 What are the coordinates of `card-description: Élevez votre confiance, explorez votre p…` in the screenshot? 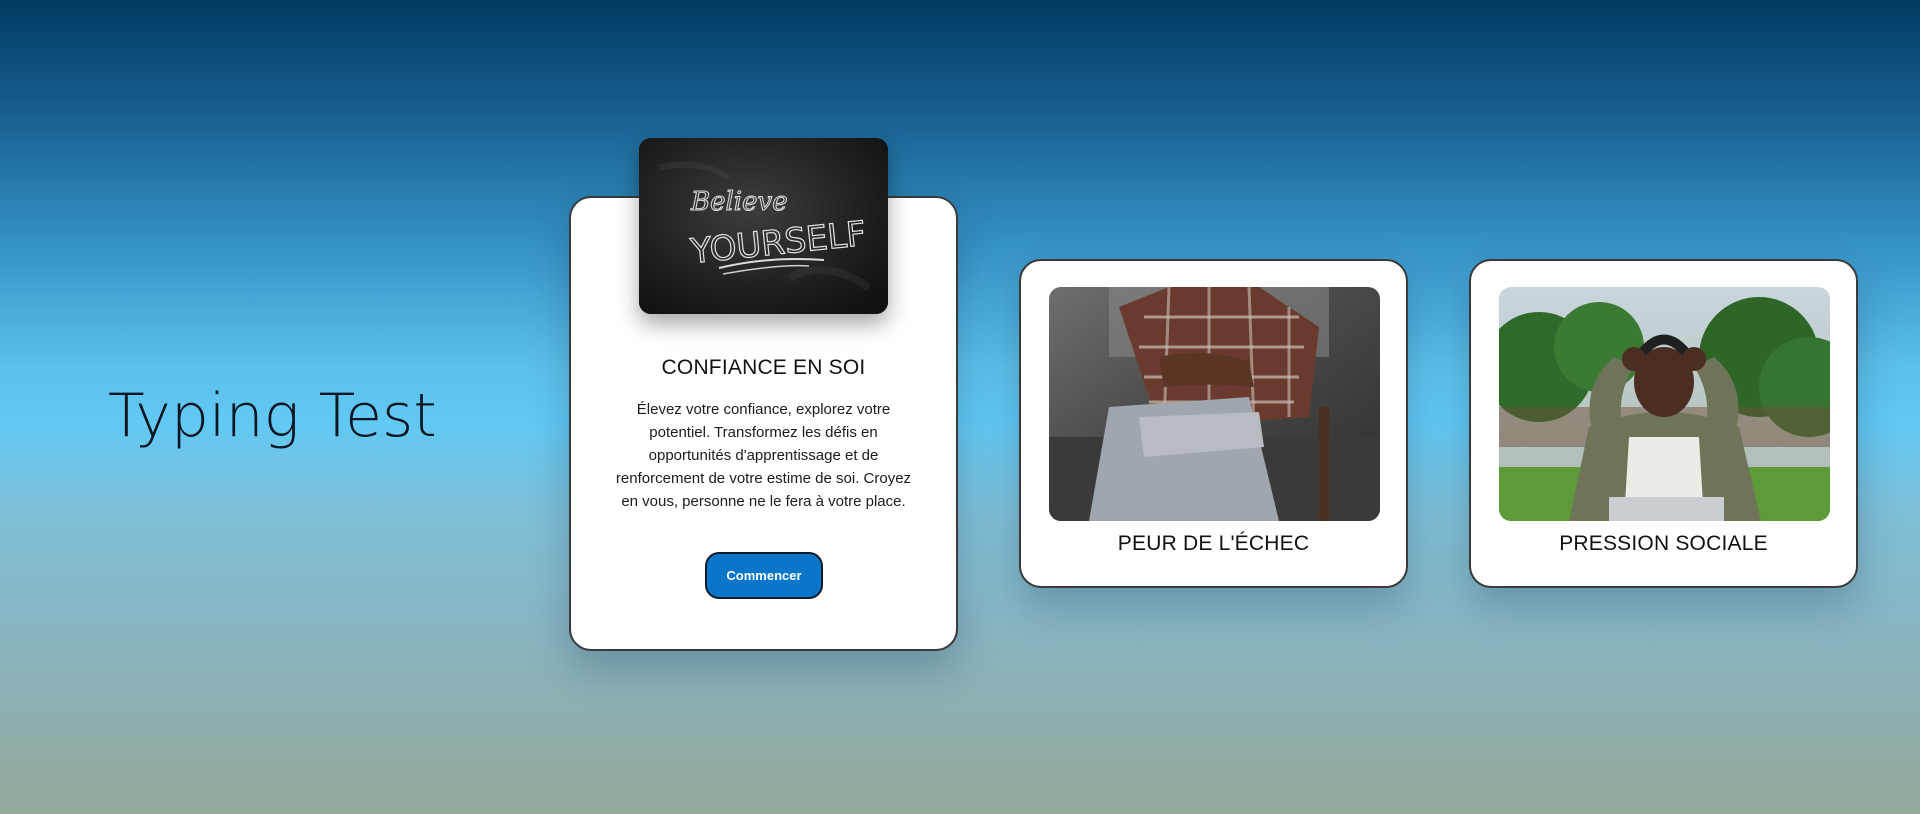 It's located at (763, 455).